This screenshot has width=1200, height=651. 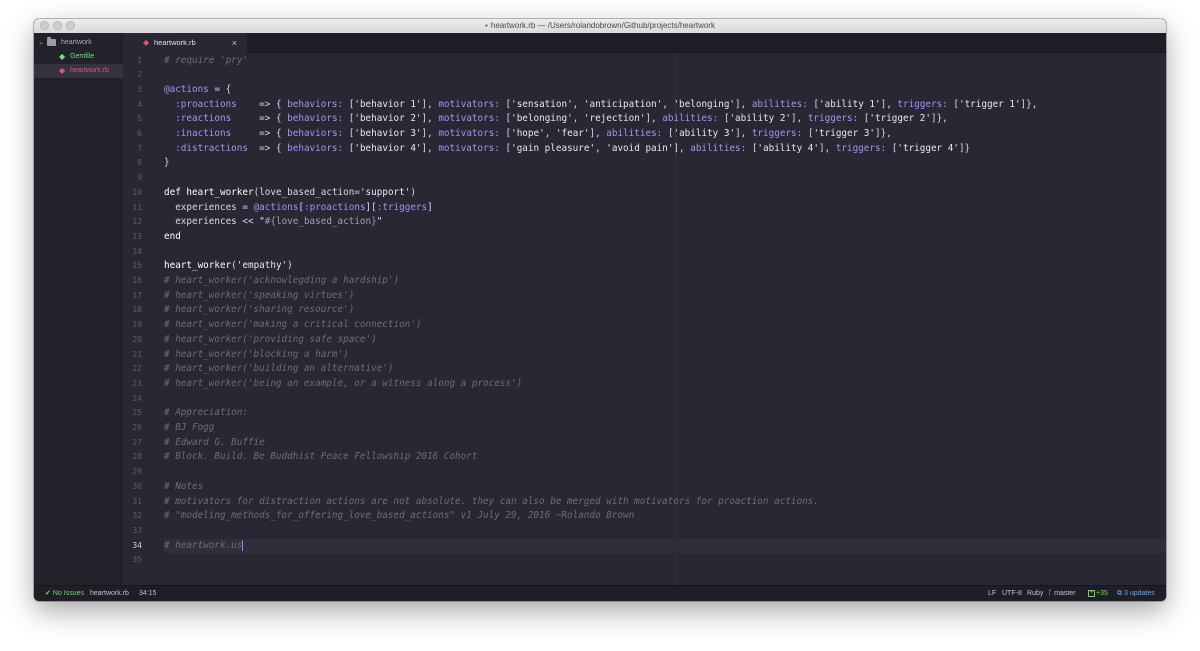 I want to click on line-number: 33, so click(x=132, y=531).